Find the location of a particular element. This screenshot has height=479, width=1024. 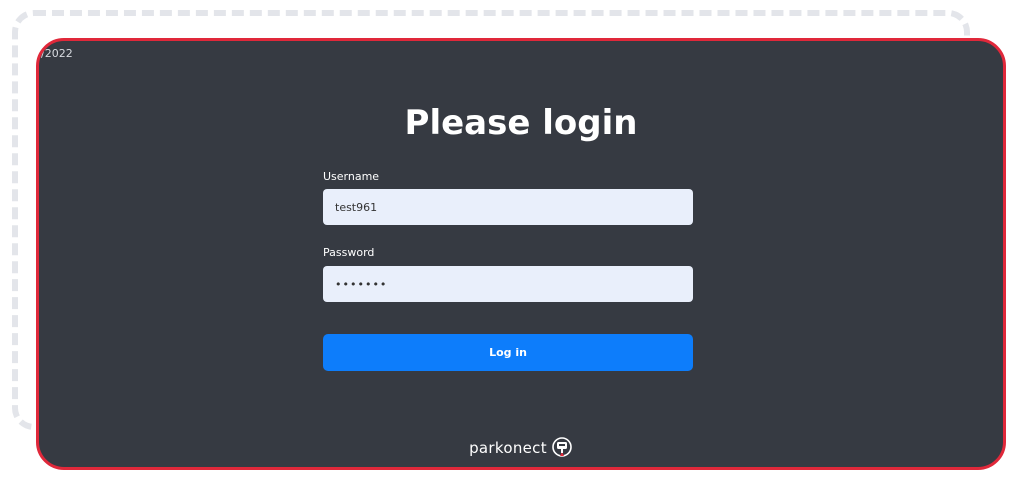

parking-meter-icon is located at coordinates (562, 448).